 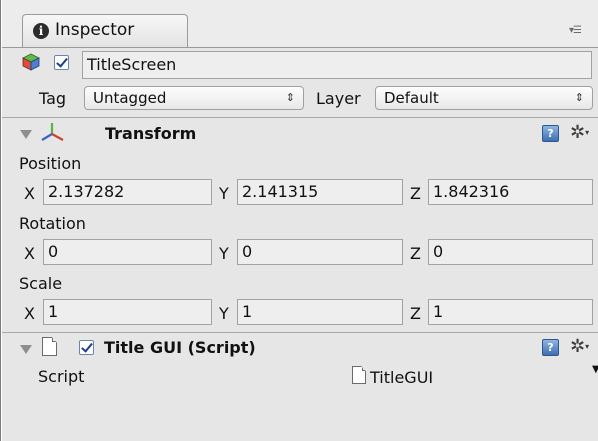 I want to click on scale-x-label: X, so click(x=29, y=313).